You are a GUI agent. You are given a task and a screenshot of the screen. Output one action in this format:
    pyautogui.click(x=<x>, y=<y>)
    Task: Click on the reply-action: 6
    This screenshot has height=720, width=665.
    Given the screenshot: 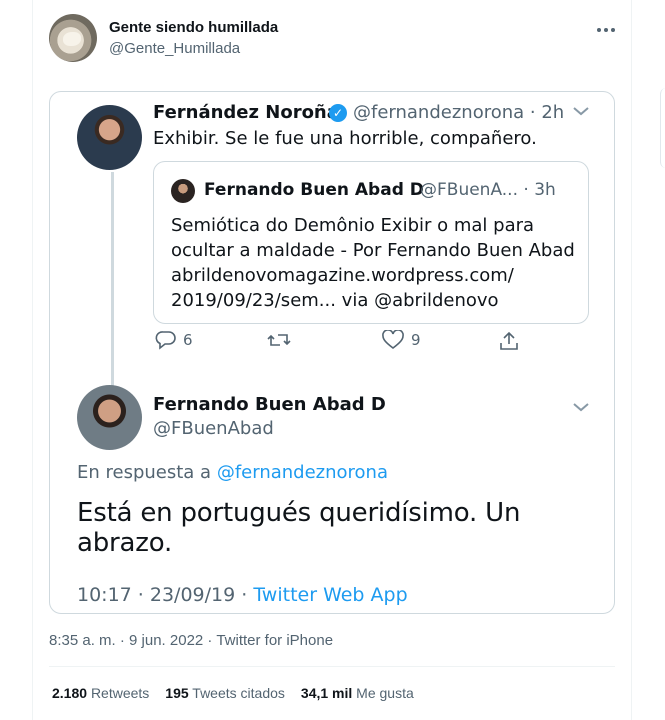 What is the action you would take?
    pyautogui.click(x=174, y=340)
    